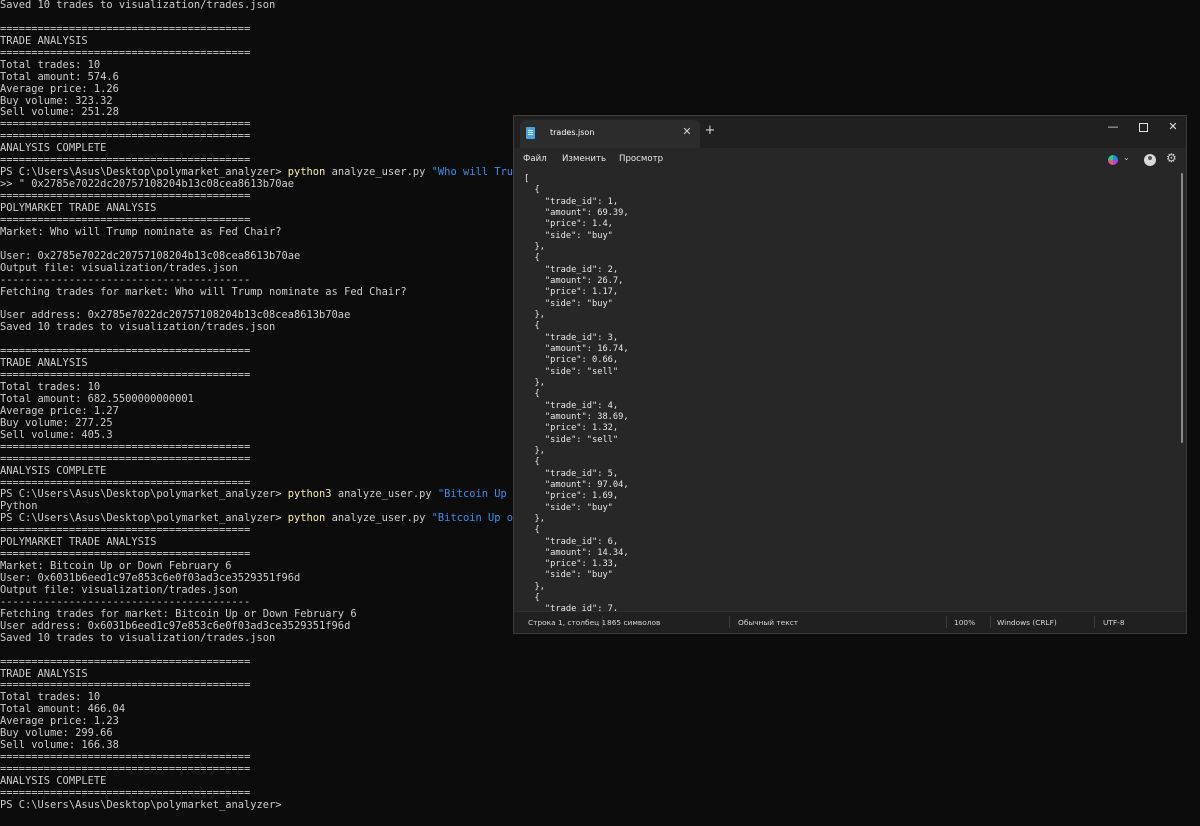  Describe the element at coordinates (571, 473) in the screenshot. I see `text-line: "trade_id": 5,` at that location.